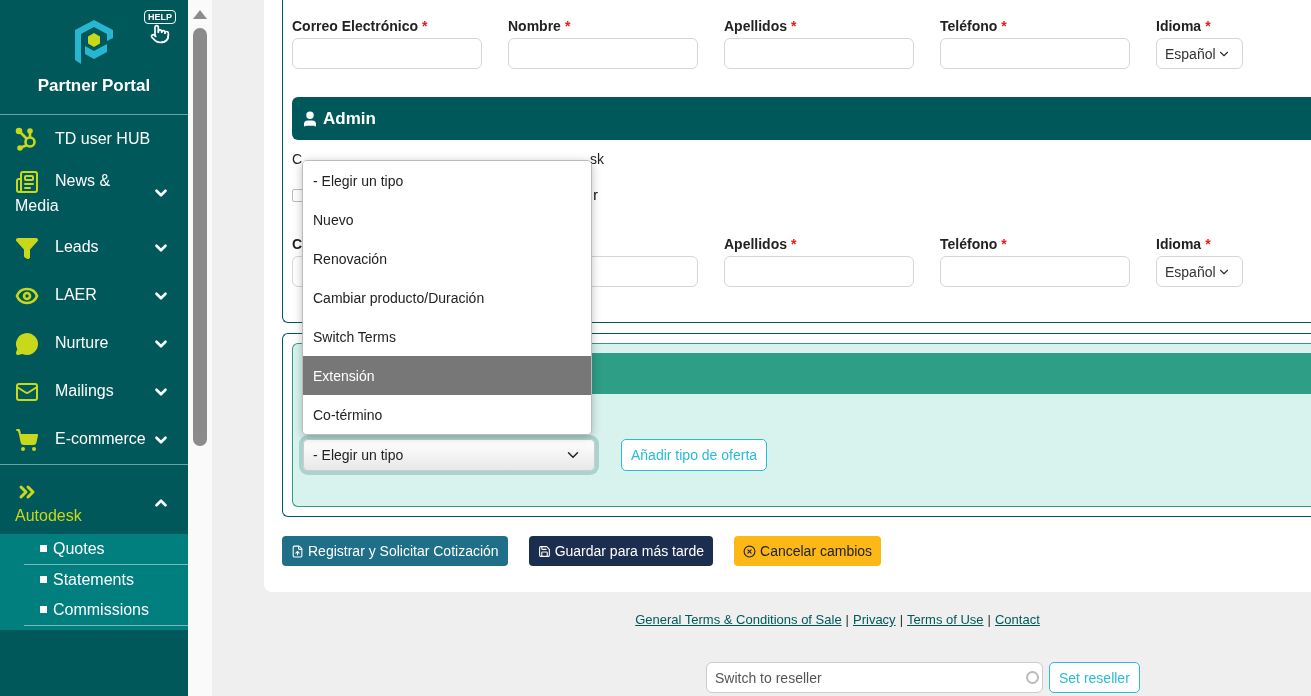 This screenshot has width=1311, height=696. What do you see at coordinates (94, 295) in the screenshot?
I see `sidebar-item: LAER` at bounding box center [94, 295].